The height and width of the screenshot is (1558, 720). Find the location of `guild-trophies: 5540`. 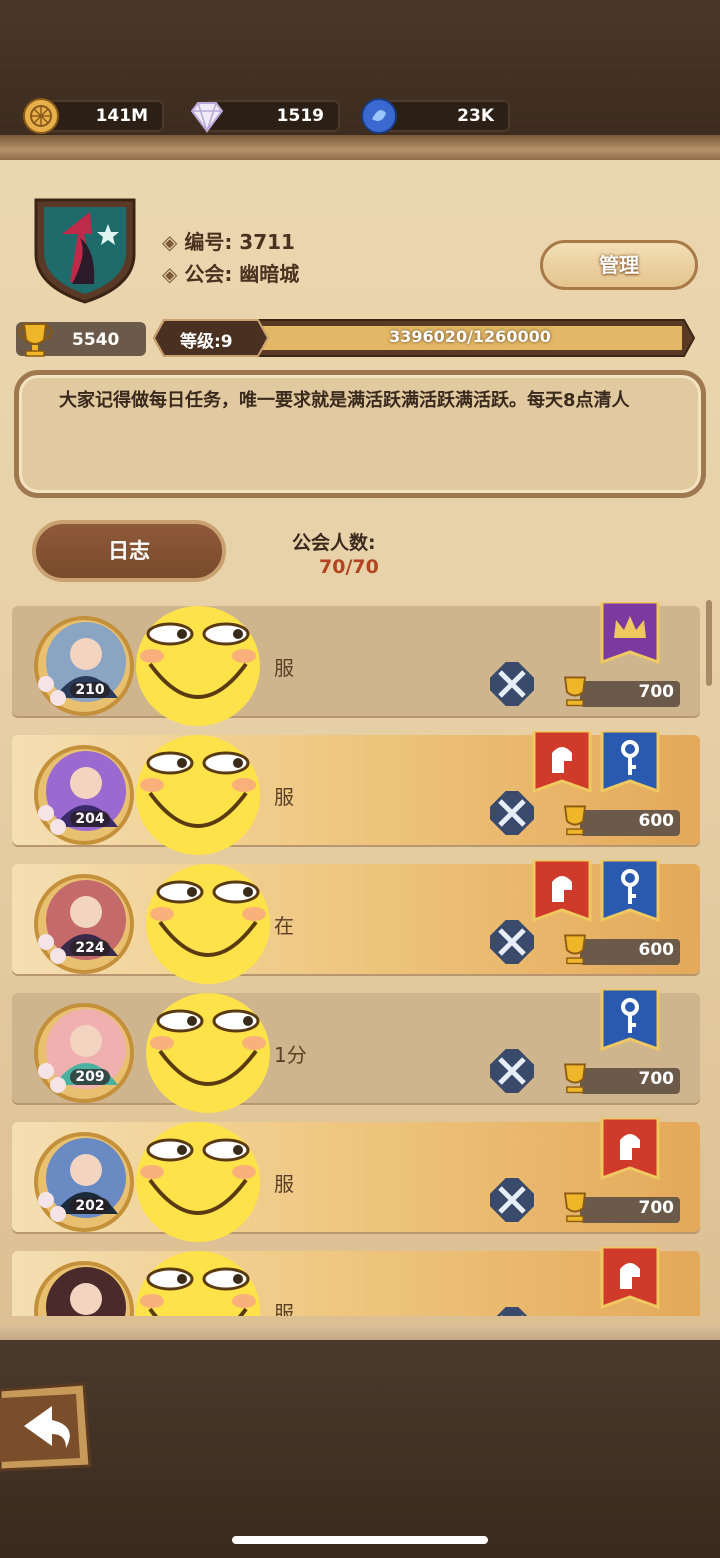

guild-trophies: 5540 is located at coordinates (96, 340).